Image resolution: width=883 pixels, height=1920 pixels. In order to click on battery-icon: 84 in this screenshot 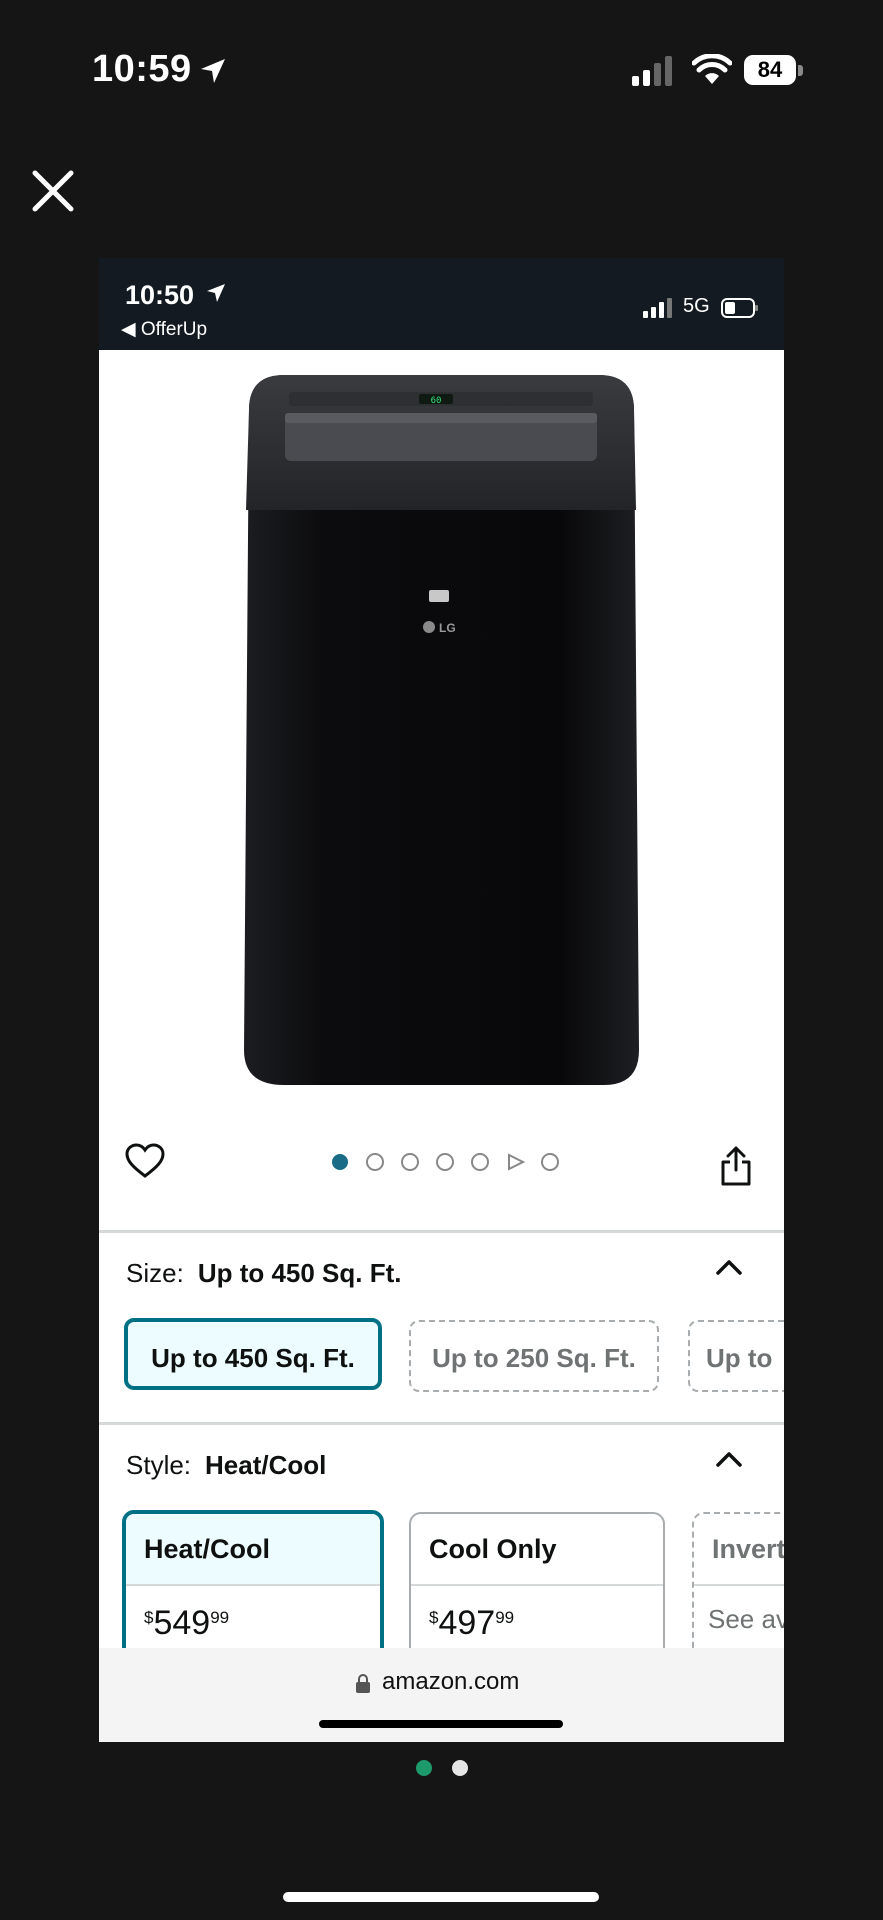, I will do `click(775, 71)`.